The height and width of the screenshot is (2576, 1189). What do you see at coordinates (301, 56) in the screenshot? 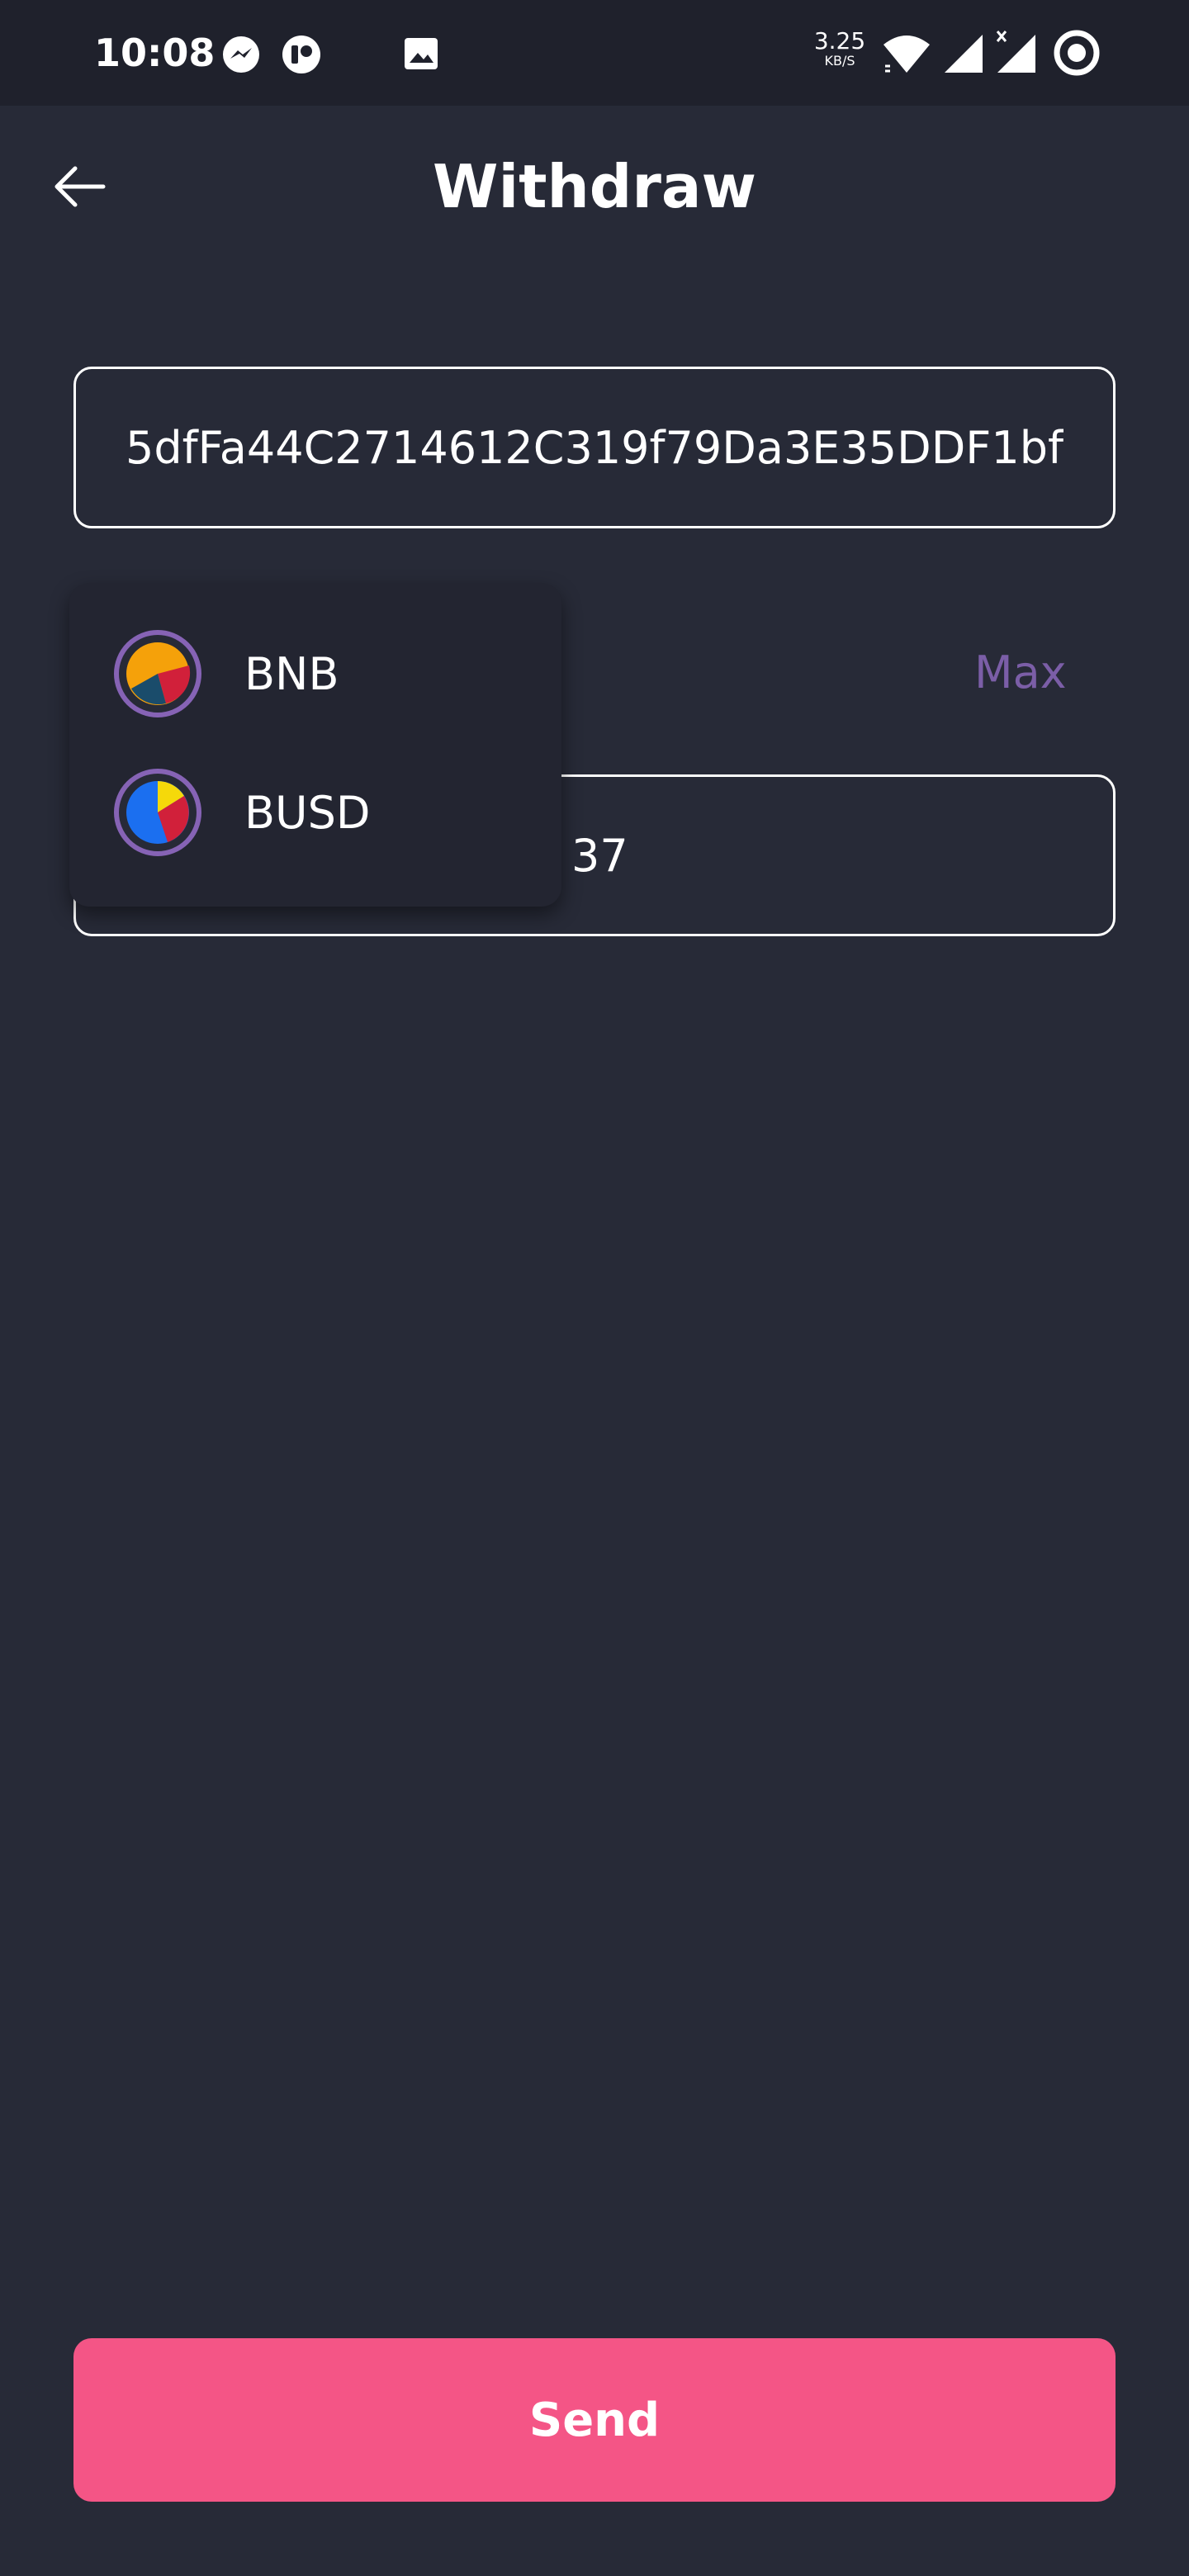
I see `app-notification-icon` at bounding box center [301, 56].